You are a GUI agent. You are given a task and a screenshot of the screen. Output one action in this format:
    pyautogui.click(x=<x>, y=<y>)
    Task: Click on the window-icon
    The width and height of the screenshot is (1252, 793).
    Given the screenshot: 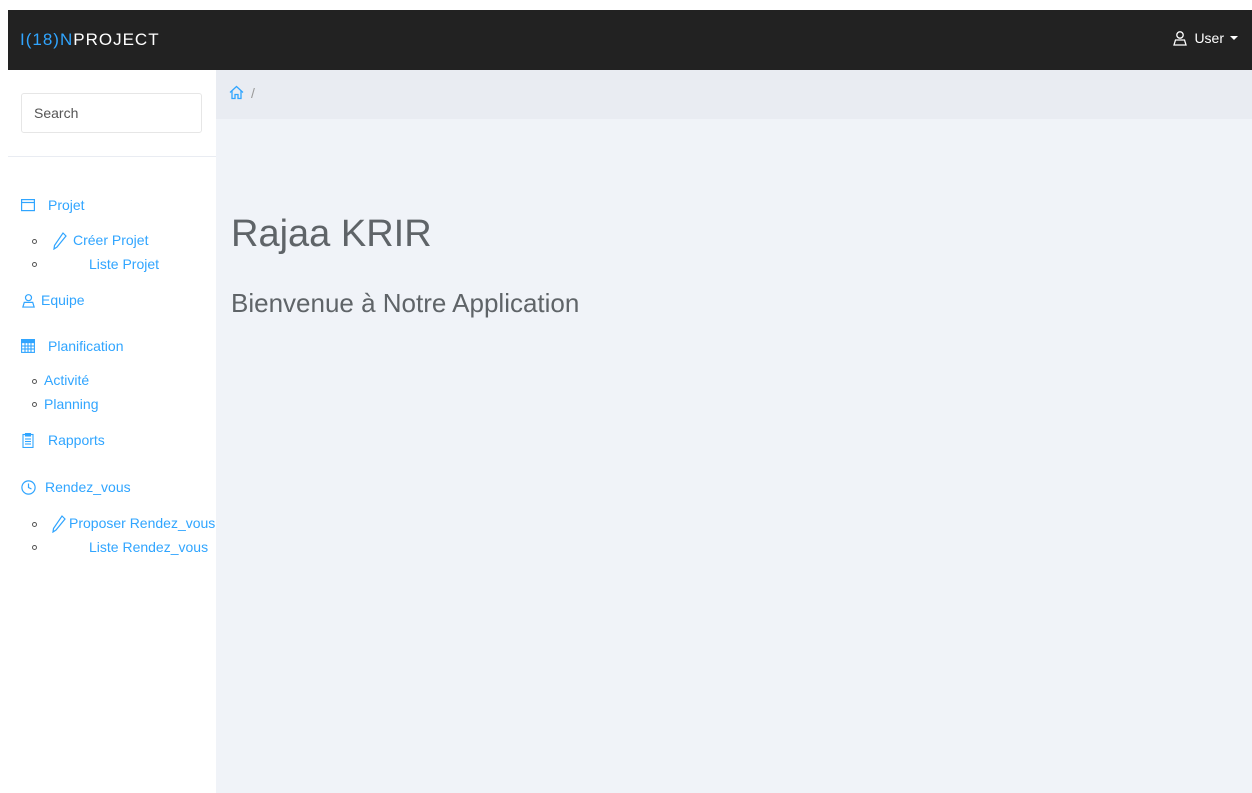 What is the action you would take?
    pyautogui.click(x=28, y=205)
    